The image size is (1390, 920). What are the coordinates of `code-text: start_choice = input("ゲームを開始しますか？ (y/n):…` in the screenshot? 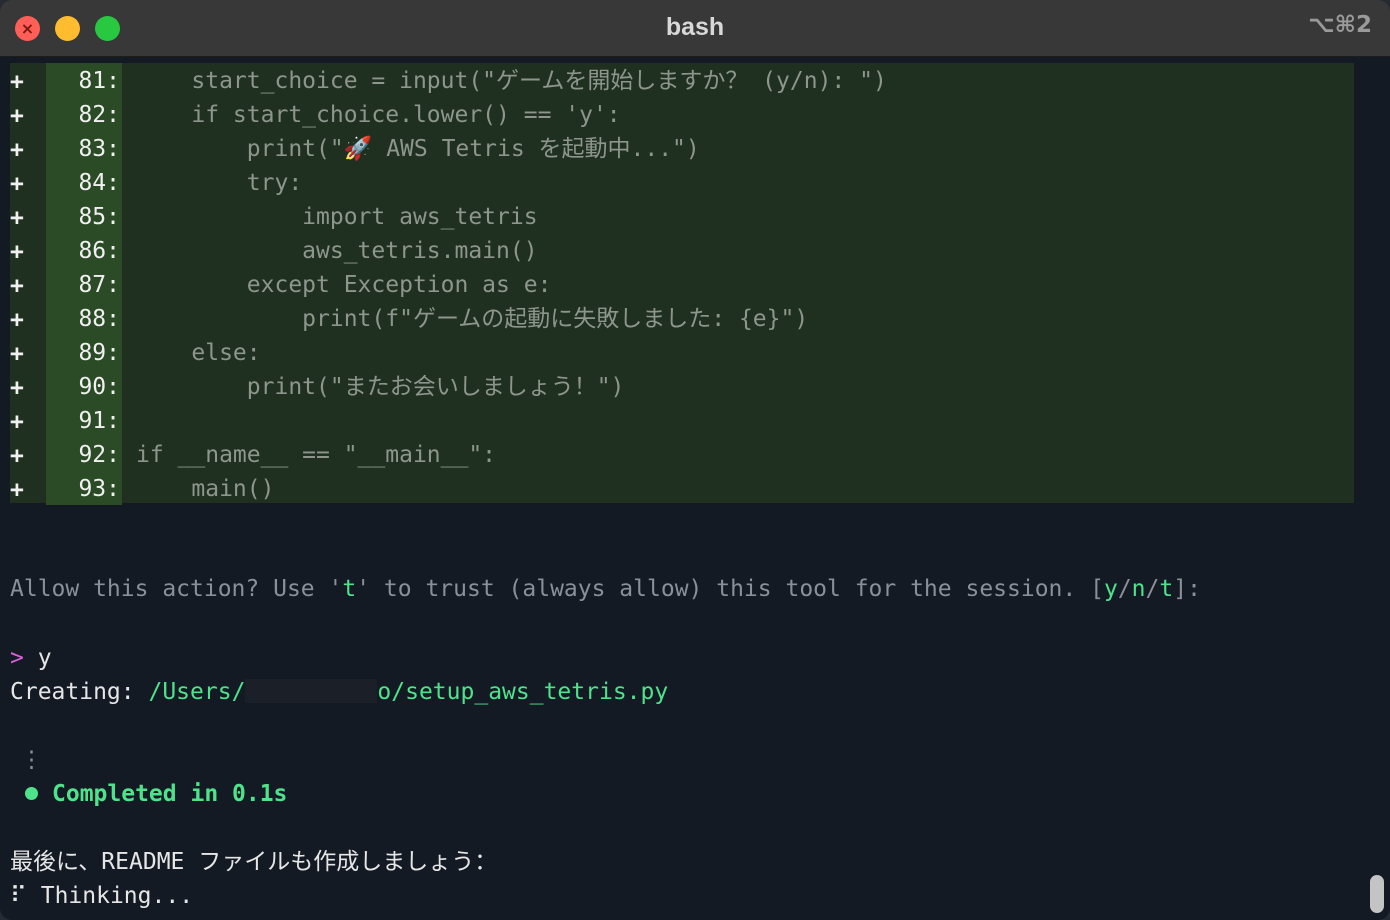 It's located at (511, 81).